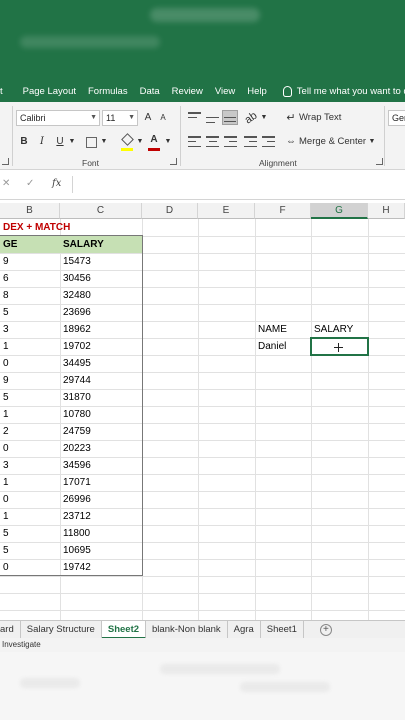 This screenshot has height=720, width=405. What do you see at coordinates (108, 91) in the screenshot?
I see `tab-formulas: Formulas` at bounding box center [108, 91].